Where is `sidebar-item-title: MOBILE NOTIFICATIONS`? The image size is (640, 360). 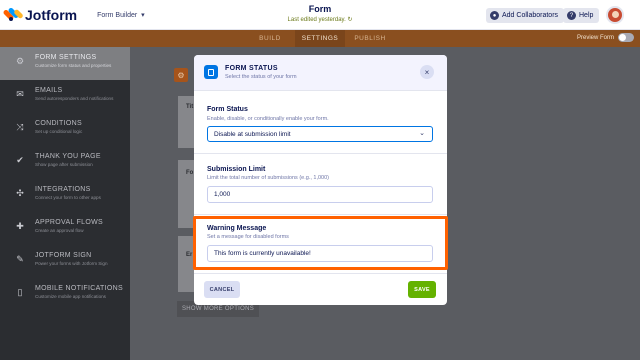
sidebar-item-title: MOBILE NOTIFICATIONS is located at coordinates (79, 288).